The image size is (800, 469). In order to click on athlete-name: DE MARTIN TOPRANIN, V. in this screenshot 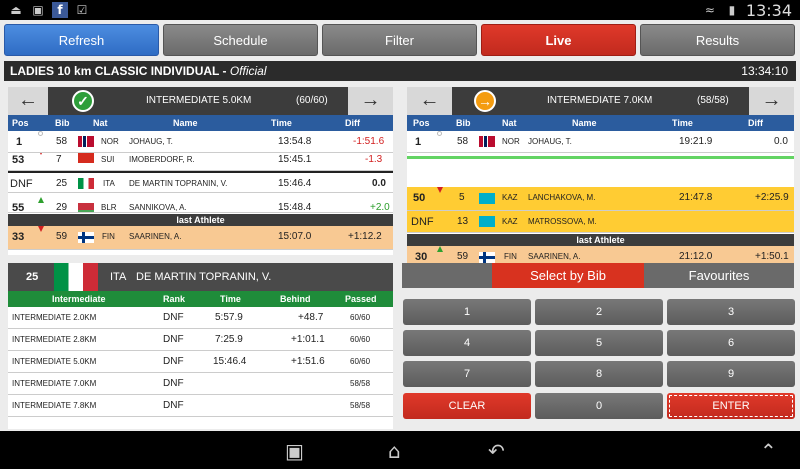, I will do `click(204, 277)`.